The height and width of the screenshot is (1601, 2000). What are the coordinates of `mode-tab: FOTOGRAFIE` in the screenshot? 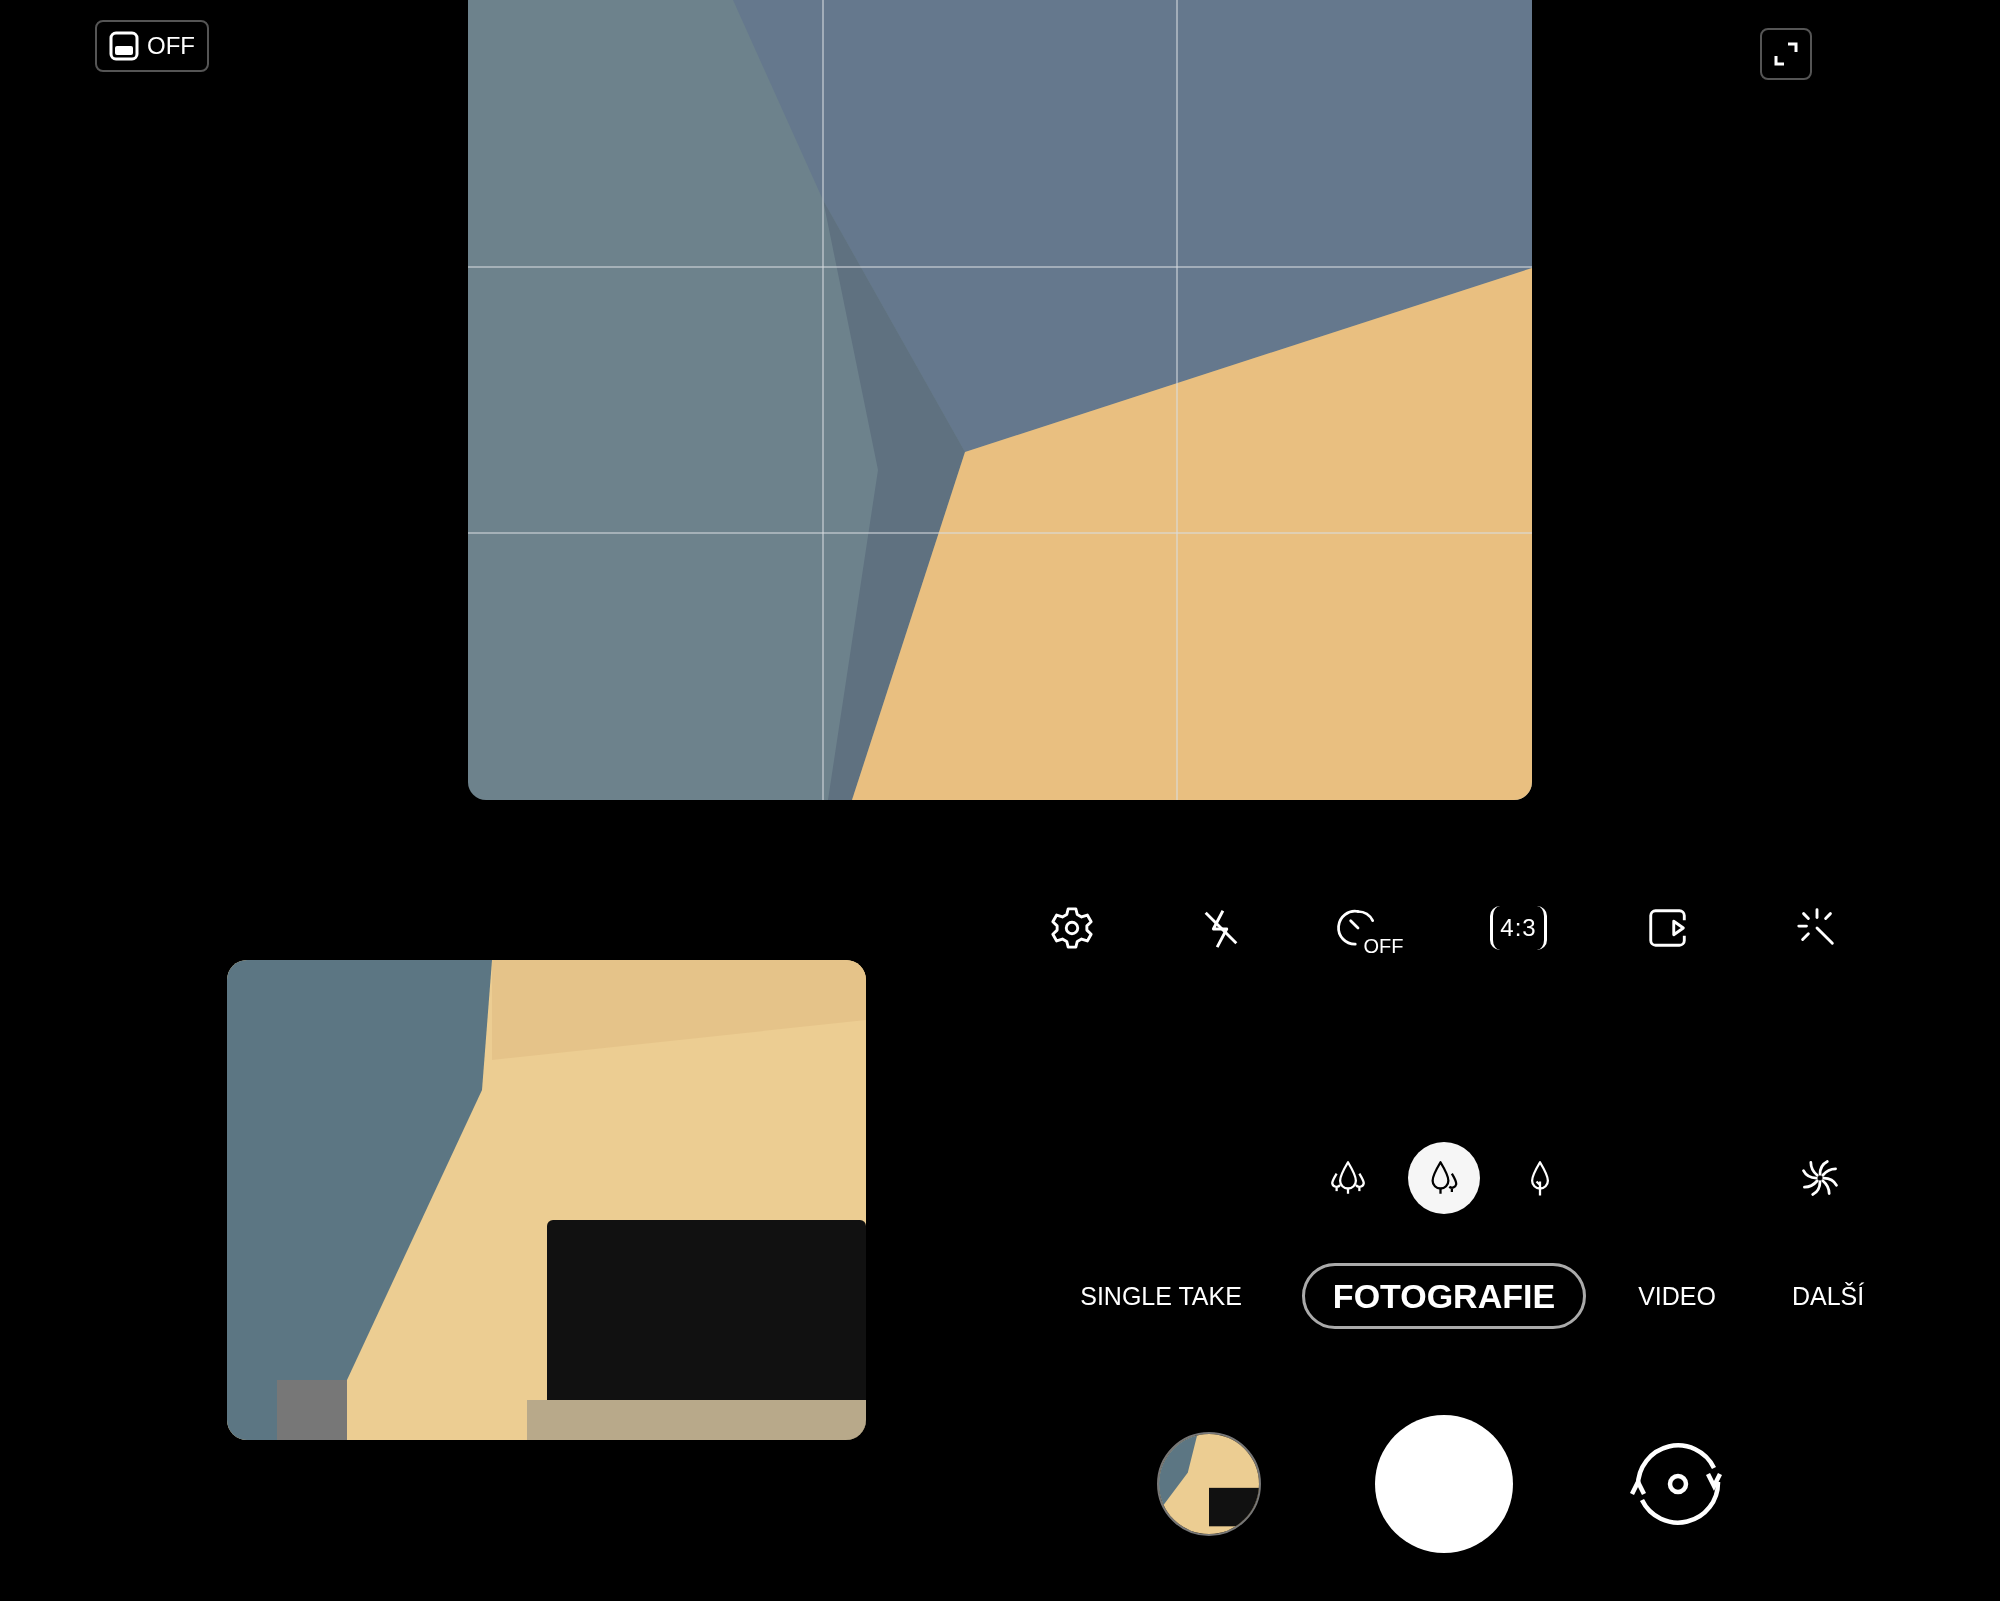 It's located at (1444, 1296).